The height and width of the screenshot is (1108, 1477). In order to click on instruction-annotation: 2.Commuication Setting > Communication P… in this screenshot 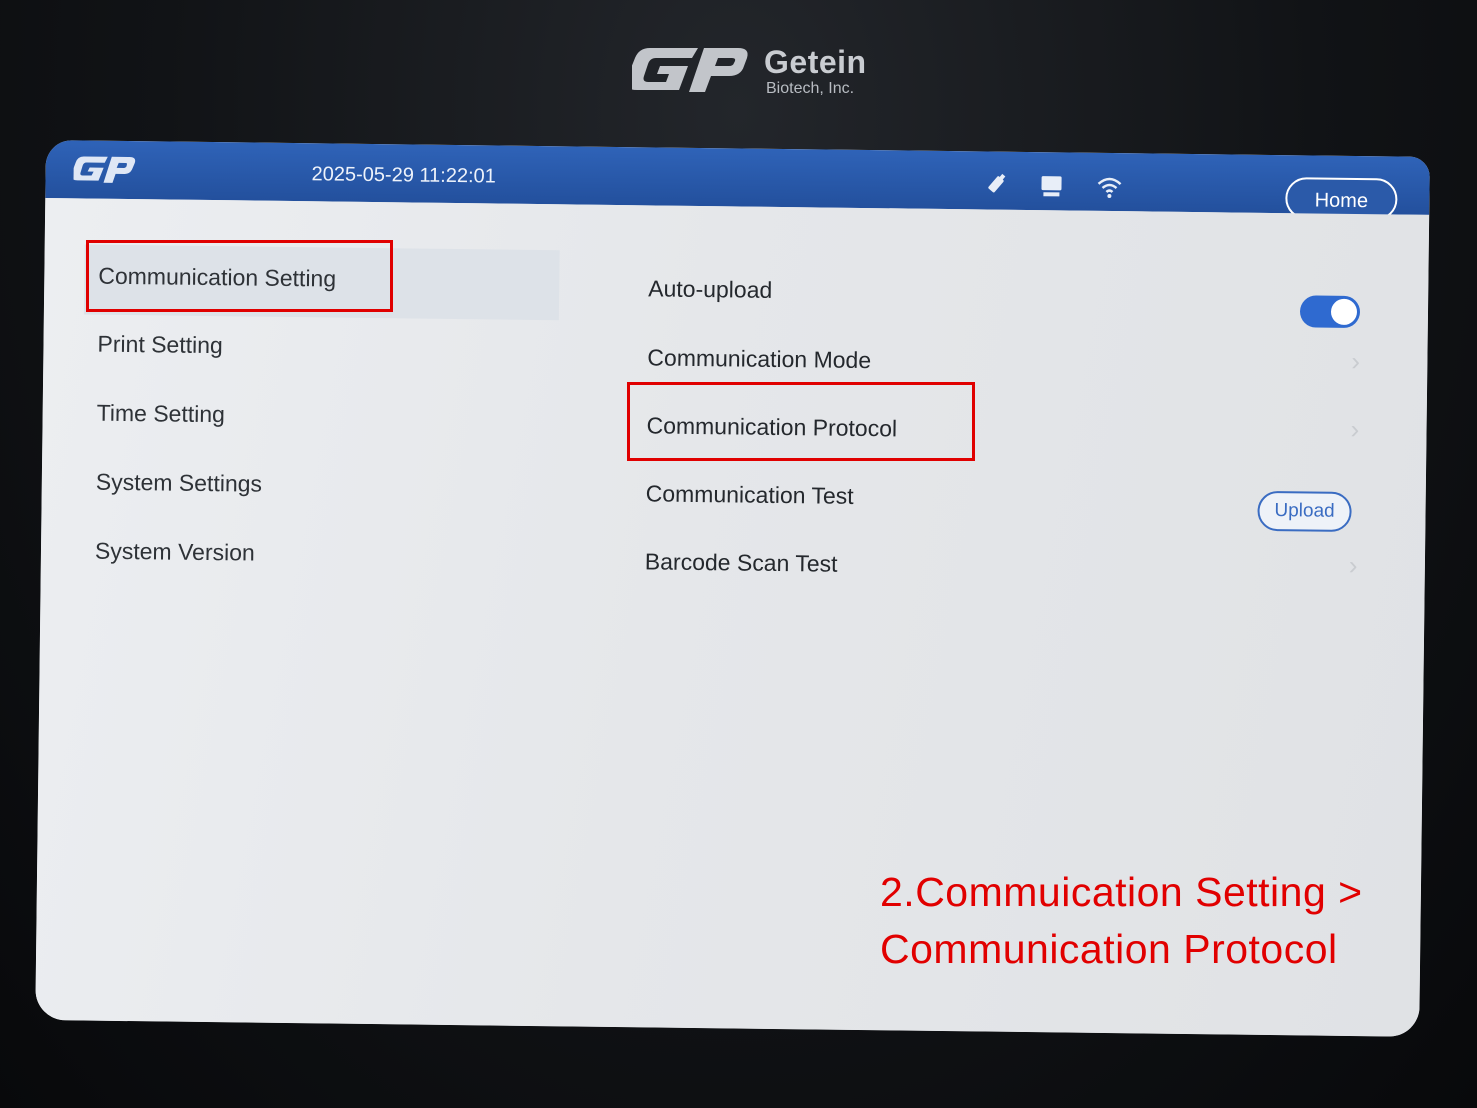, I will do `click(1121, 921)`.